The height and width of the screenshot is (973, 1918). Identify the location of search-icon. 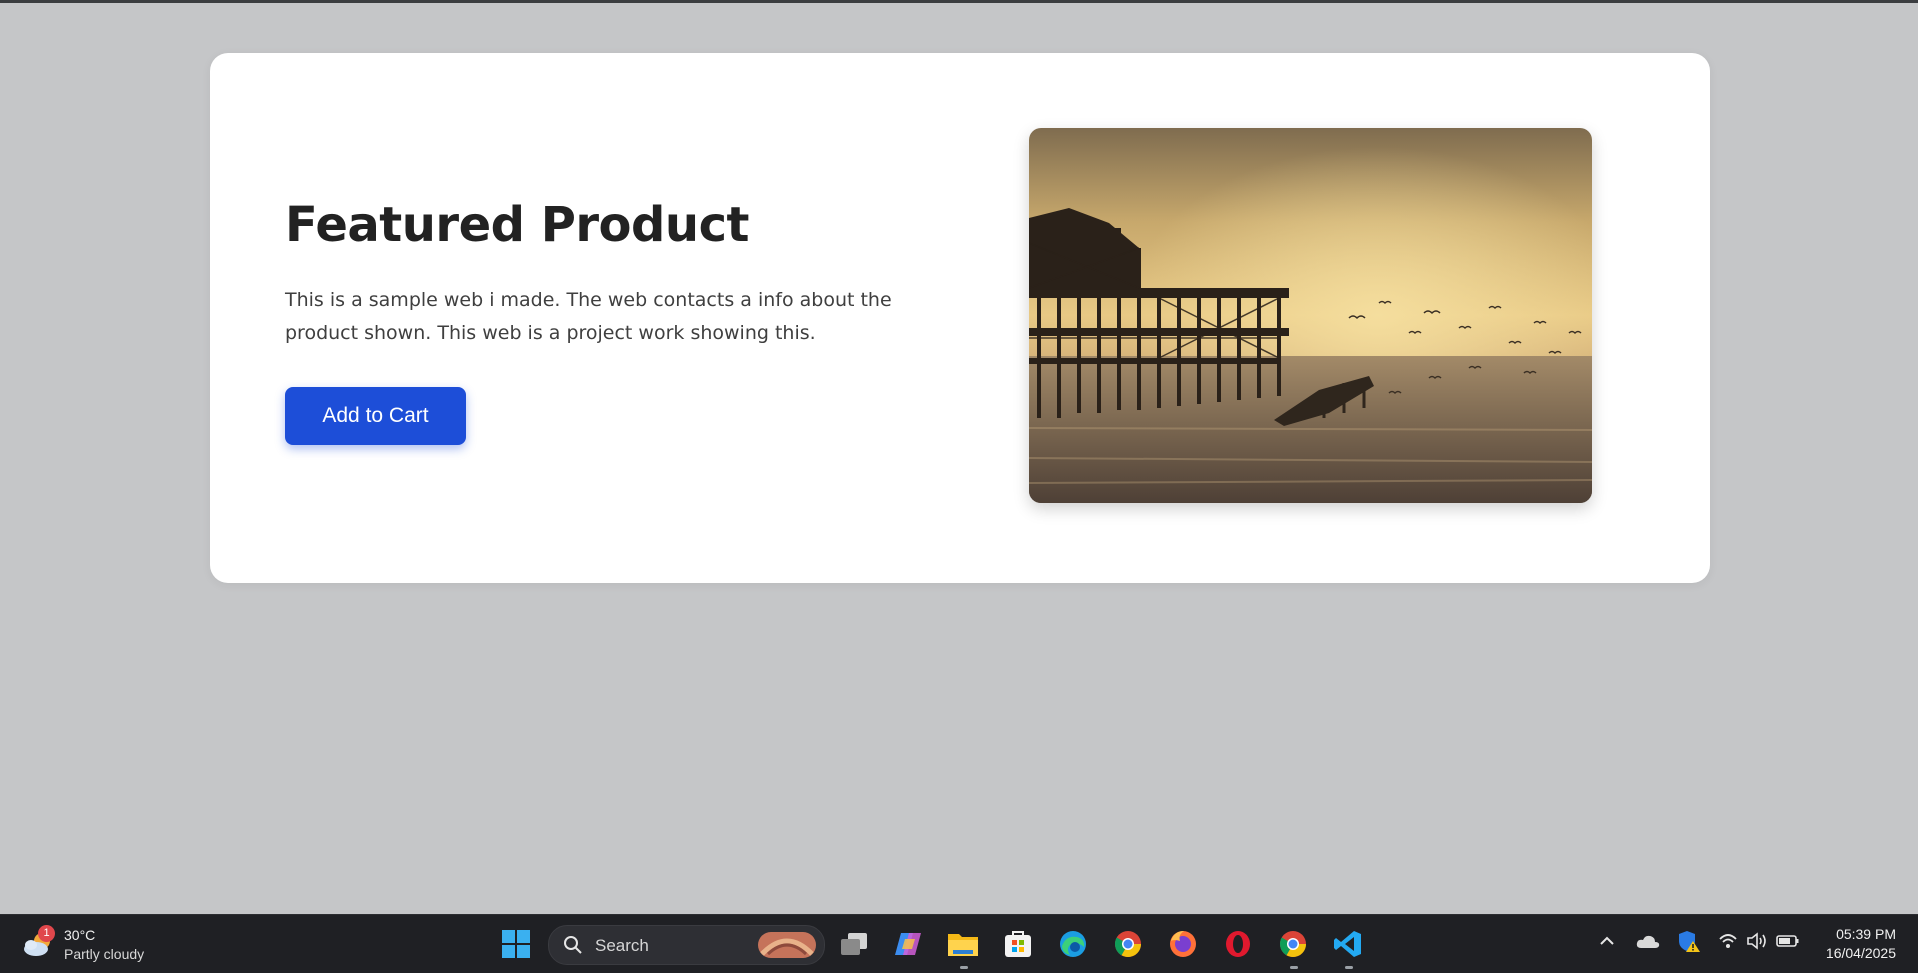
(573, 947).